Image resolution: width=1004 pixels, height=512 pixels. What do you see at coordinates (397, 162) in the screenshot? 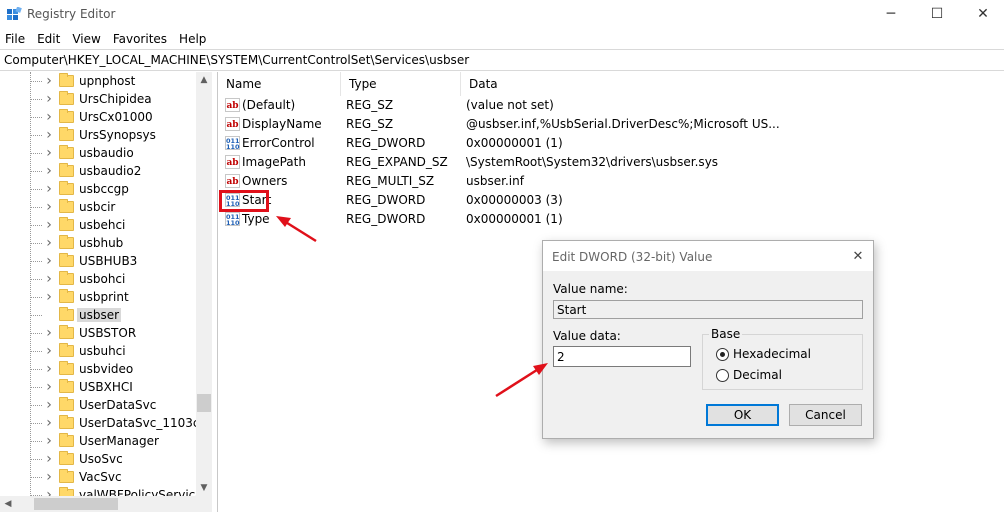
I see `value-type: REG_EXPAND_SZ` at bounding box center [397, 162].